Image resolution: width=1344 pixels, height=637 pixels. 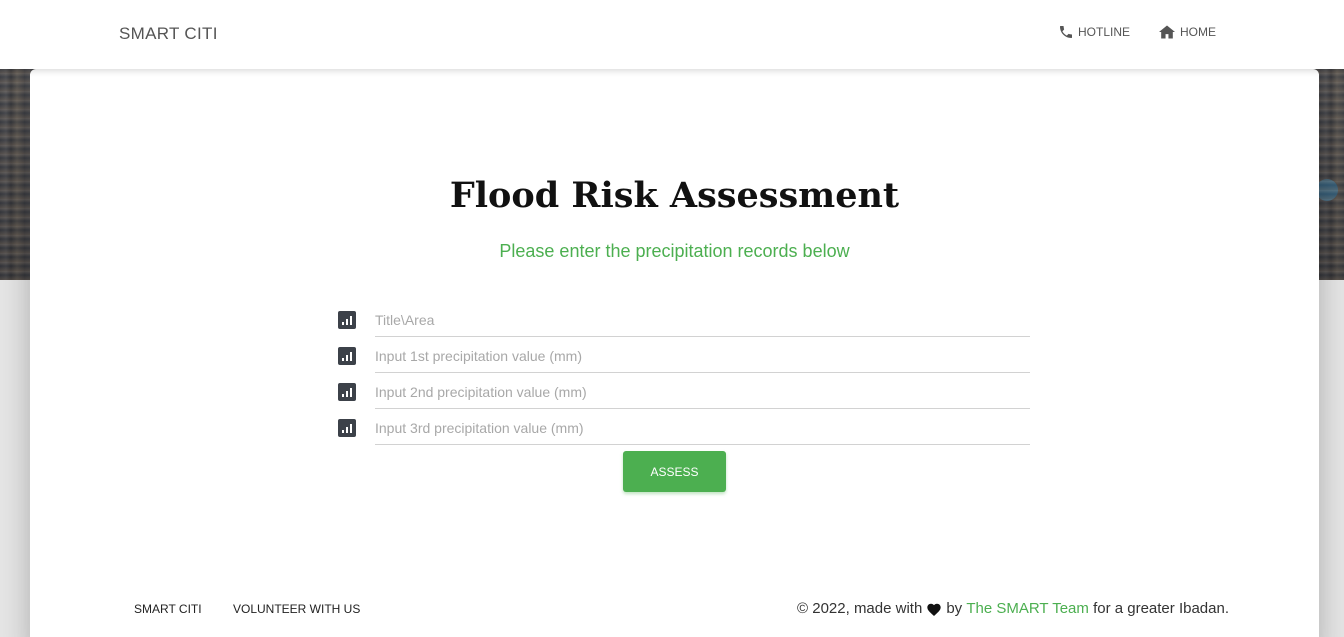 I want to click on top-navbar: SMART CITI HOTLINE HOME, so click(x=672, y=34).